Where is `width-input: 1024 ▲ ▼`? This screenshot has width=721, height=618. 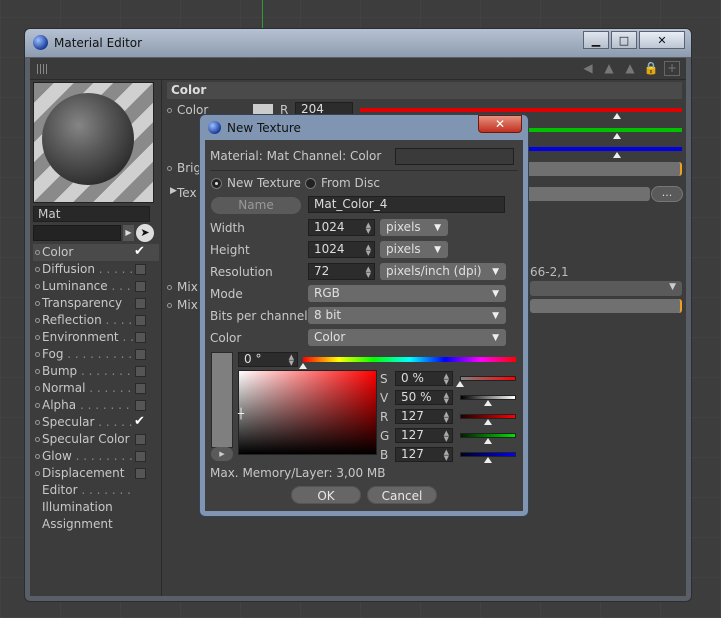
width-input: 1024 ▲ ▼ is located at coordinates (341, 227).